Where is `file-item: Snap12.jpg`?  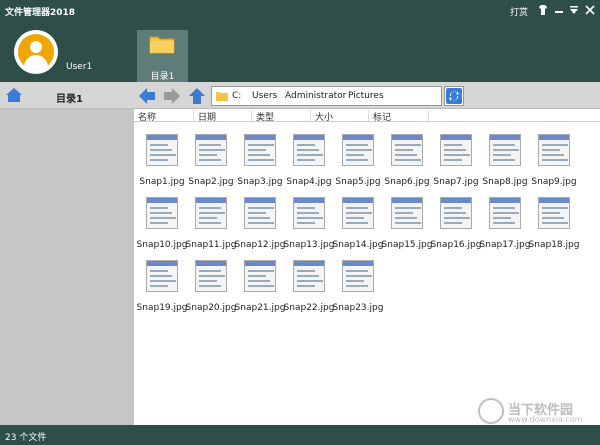
file-item: Snap12.jpg is located at coordinates (260, 226).